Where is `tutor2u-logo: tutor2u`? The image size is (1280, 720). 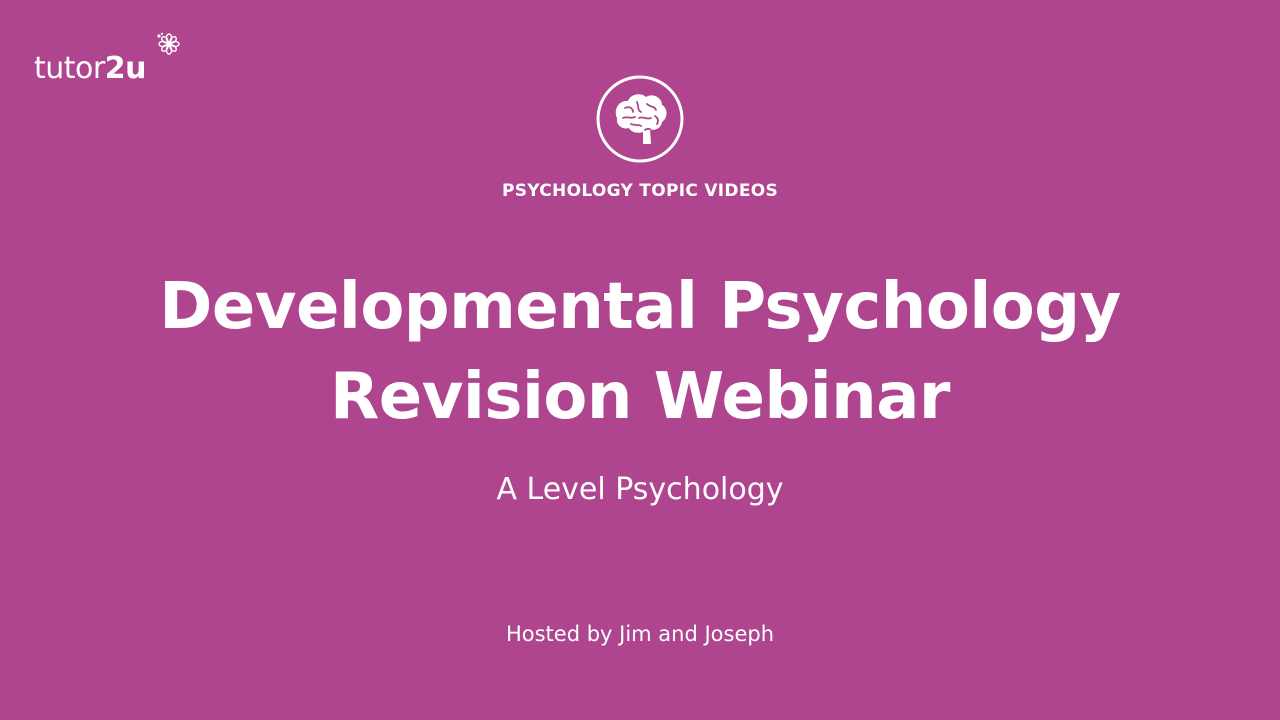 tutor2u-logo: tutor2u is located at coordinates (107, 59).